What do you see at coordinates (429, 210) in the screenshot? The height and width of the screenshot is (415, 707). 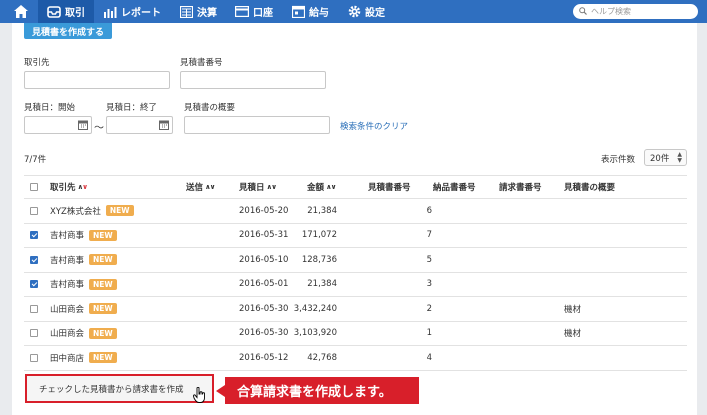 I see `quote-no-cell: 6` at bounding box center [429, 210].